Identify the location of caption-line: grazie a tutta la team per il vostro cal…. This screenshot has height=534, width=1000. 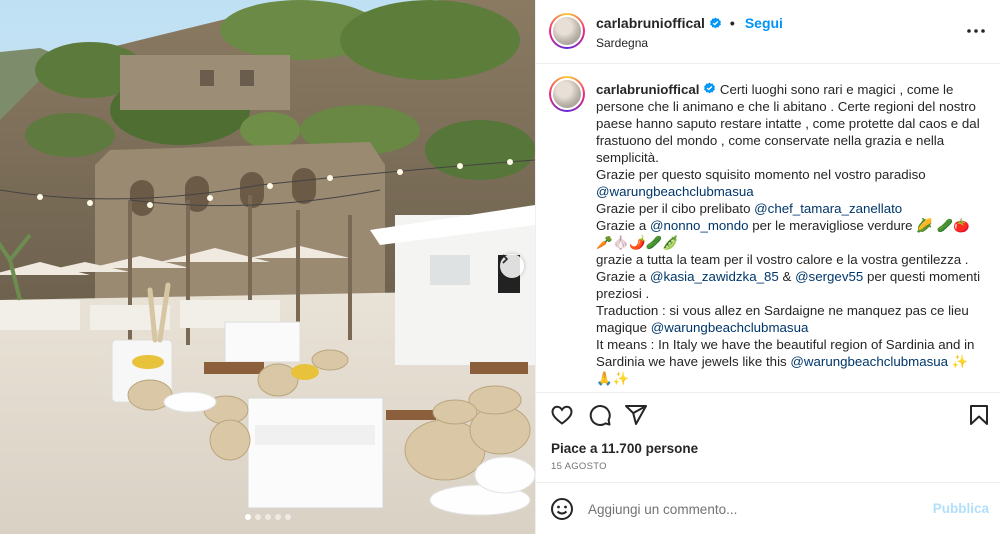
(782, 259).